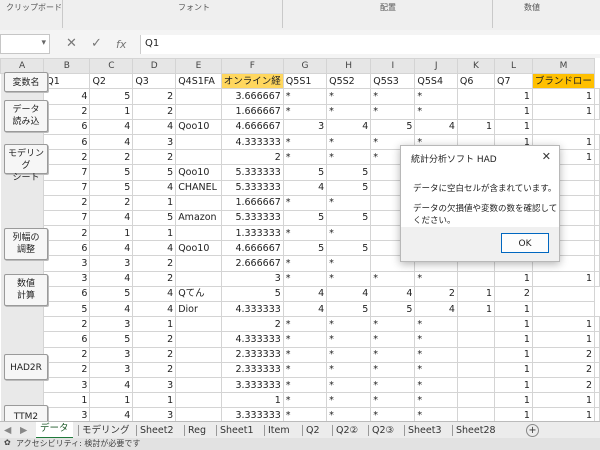 The width and height of the screenshot is (600, 450). I want to click on header-cell: Q7, so click(513, 81).